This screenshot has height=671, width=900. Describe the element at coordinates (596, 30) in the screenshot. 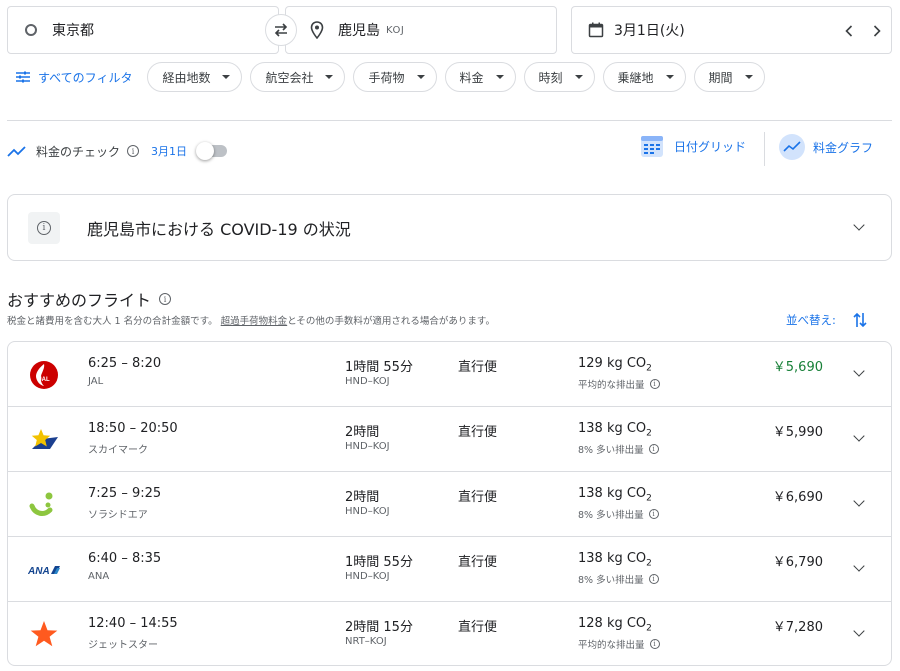

I see `calendar-icon` at that location.